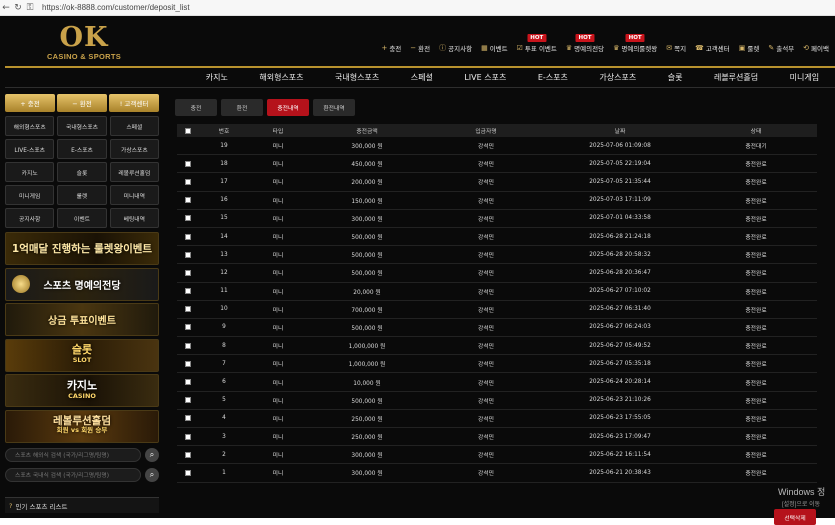  What do you see at coordinates (334, 107) in the screenshot?
I see `tab-item: 환전내역` at bounding box center [334, 107].